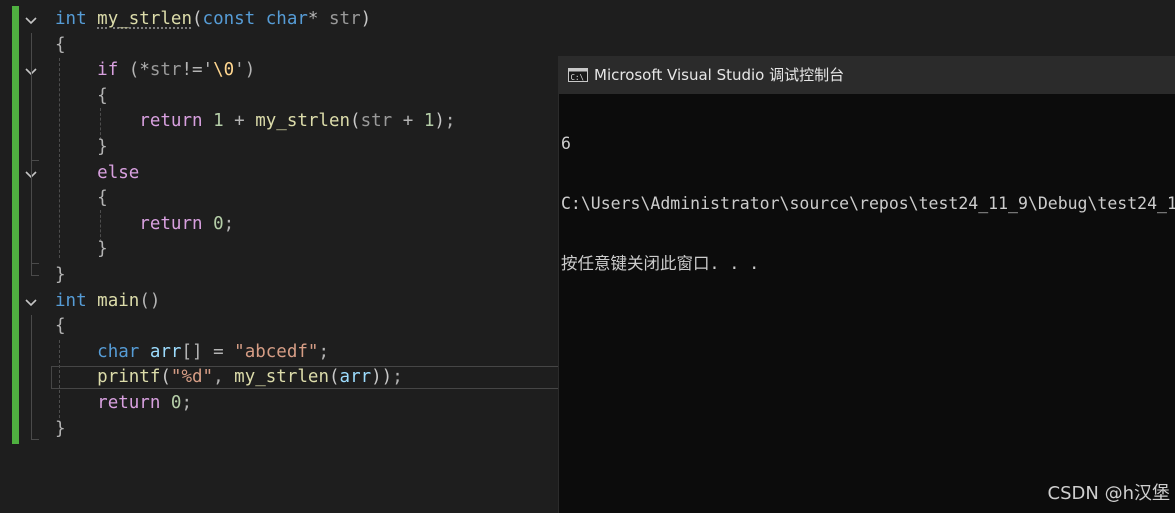 This screenshot has width=1175, height=513. What do you see at coordinates (719, 75) in the screenshot?
I see `console-title: Microsoft Visual Studio 调试控制台` at bounding box center [719, 75].